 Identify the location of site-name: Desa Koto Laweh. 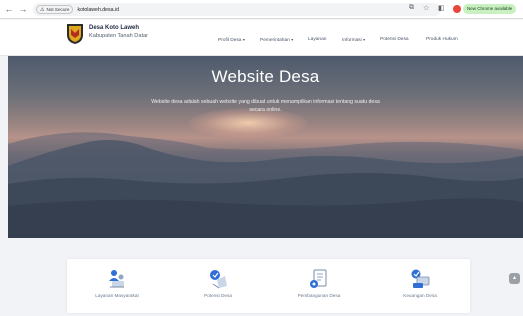
(114, 28).